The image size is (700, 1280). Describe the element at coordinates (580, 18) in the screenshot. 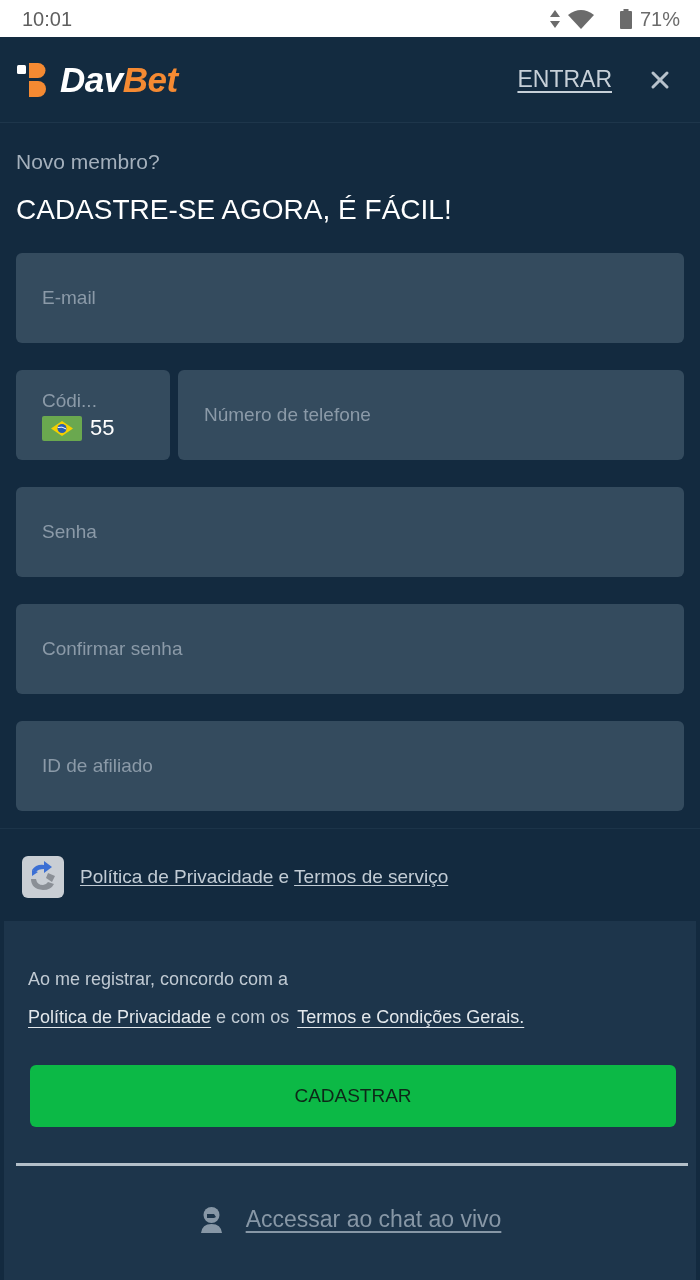

I see `wifi-icon` at that location.